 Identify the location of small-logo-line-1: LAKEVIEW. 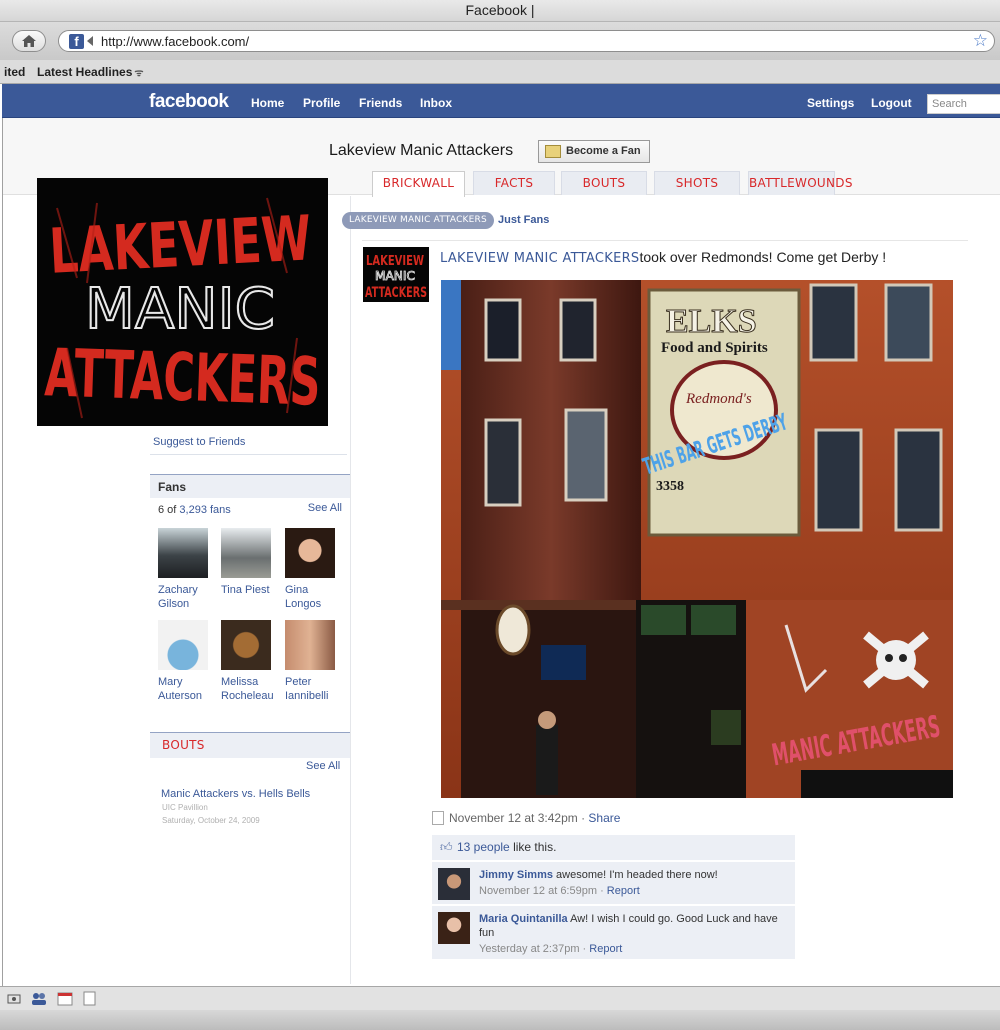
(395, 261).